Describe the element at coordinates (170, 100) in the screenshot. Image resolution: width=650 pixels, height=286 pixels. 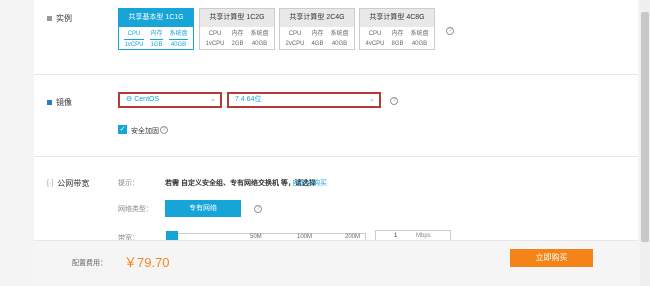
I see `os-select: ⚙ CentOS ⌄` at that location.